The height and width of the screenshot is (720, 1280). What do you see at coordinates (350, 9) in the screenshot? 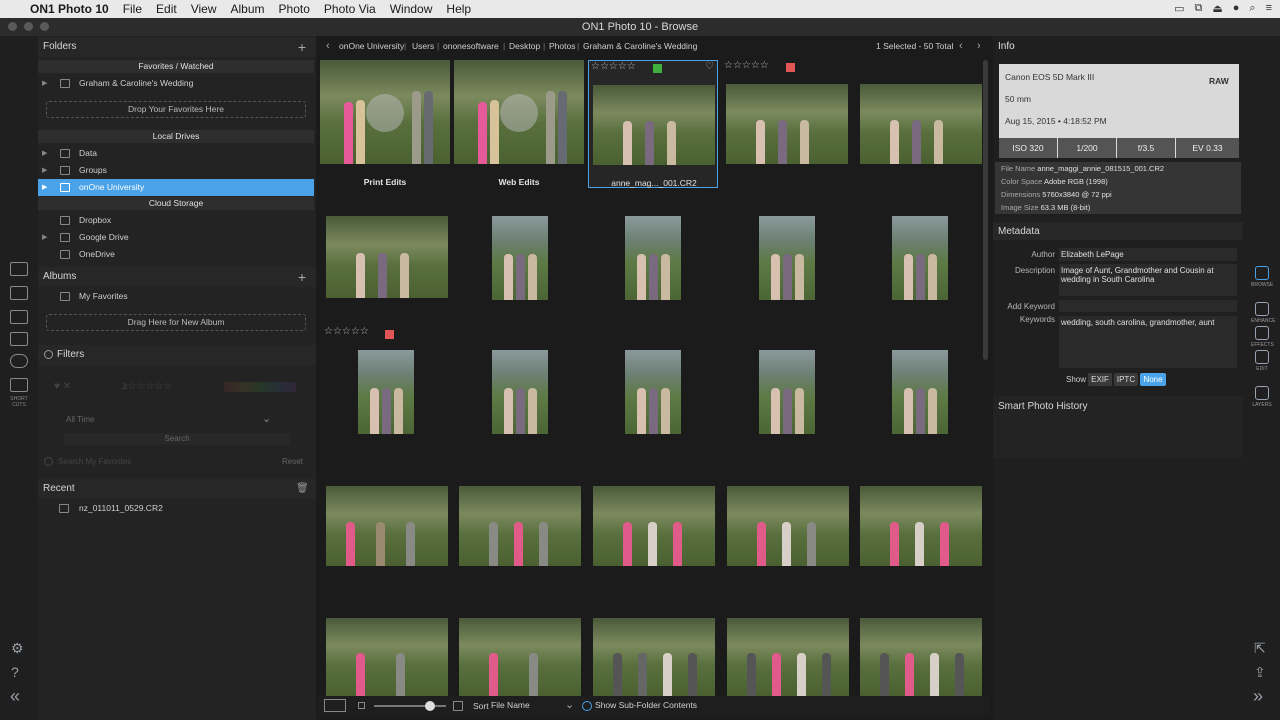
I see `menu-photo-via: Photo Via` at bounding box center [350, 9].